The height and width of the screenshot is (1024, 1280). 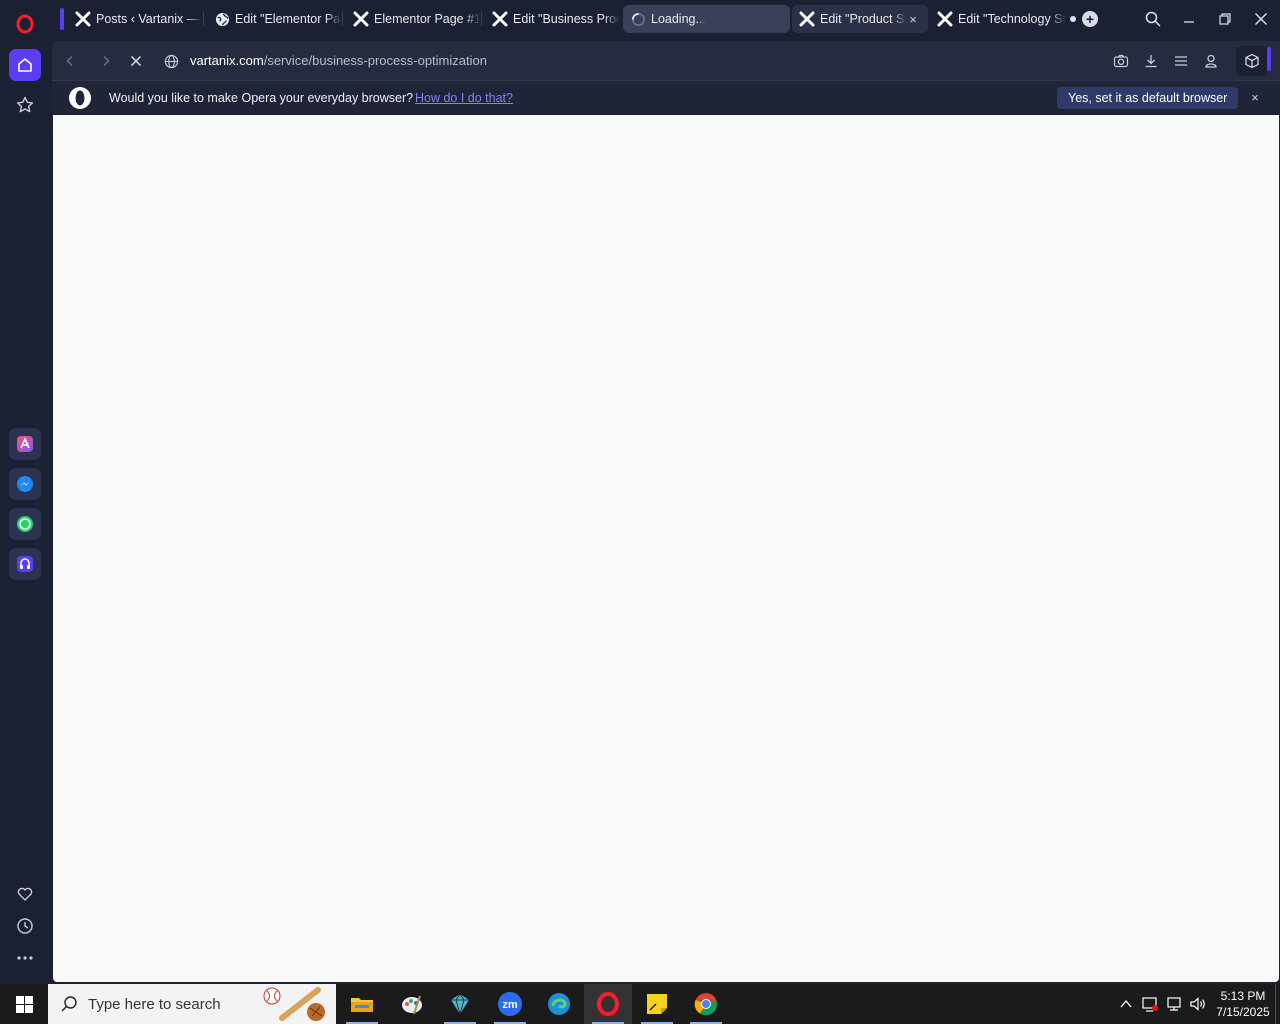 What do you see at coordinates (863, 19) in the screenshot?
I see `tab-title: Edit "Product Str` at bounding box center [863, 19].